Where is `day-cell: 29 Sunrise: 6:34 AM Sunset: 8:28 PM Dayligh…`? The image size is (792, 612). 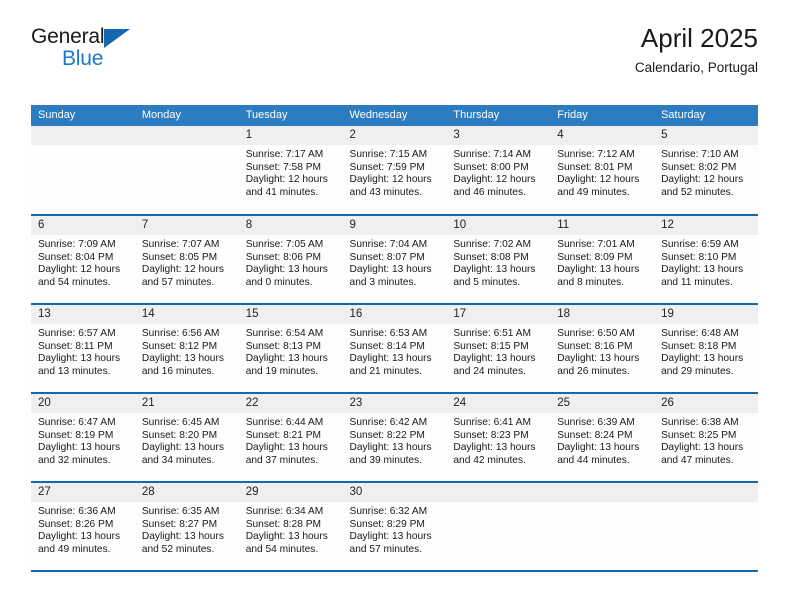 day-cell: 29 Sunrise: 6:34 AM Sunset: 8:28 PM Dayligh… is located at coordinates (290, 526).